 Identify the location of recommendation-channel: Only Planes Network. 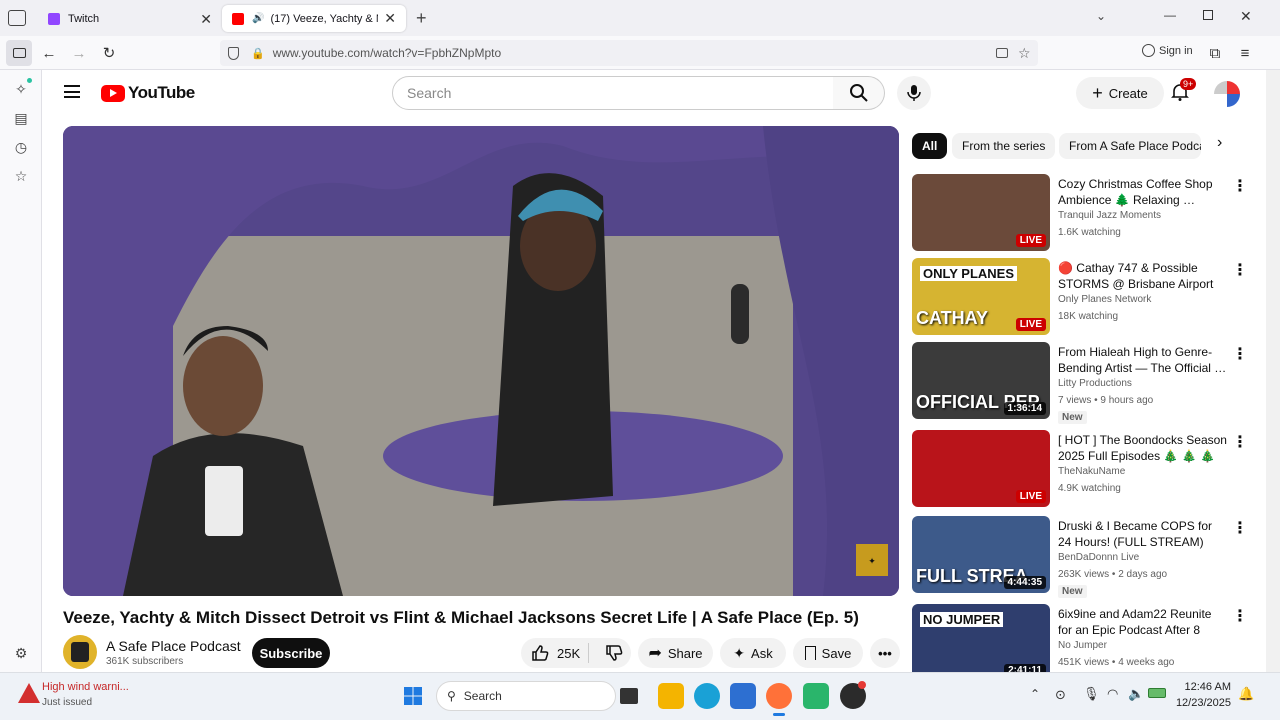
(1104, 299).